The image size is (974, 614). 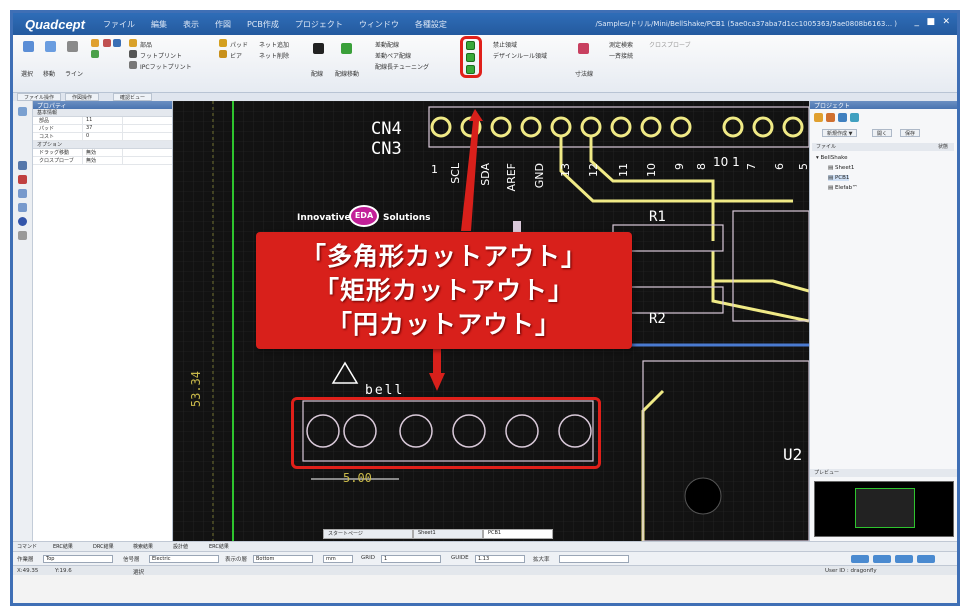 I want to click on footprint-button: フットプリント, so click(x=161, y=55).